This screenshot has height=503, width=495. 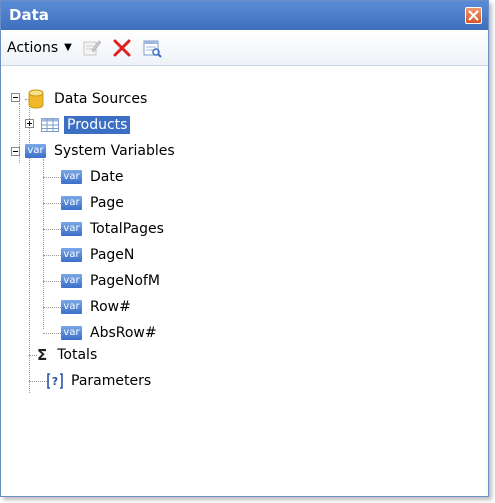 I want to click on tree-node-variable-pagenofm: var PageNofM, so click(x=112, y=281).